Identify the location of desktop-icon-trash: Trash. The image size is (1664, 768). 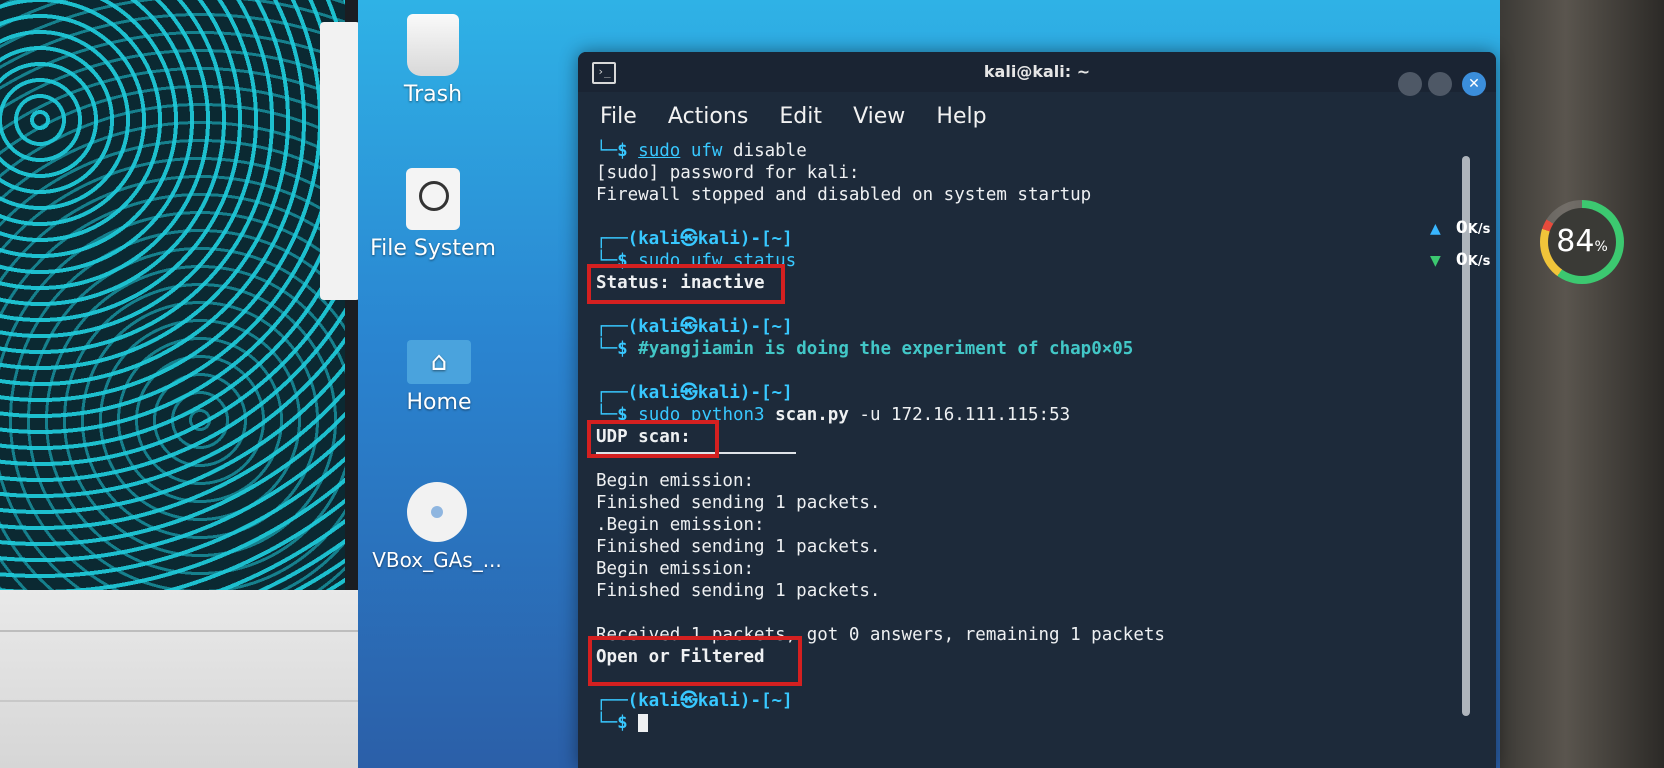
(433, 60).